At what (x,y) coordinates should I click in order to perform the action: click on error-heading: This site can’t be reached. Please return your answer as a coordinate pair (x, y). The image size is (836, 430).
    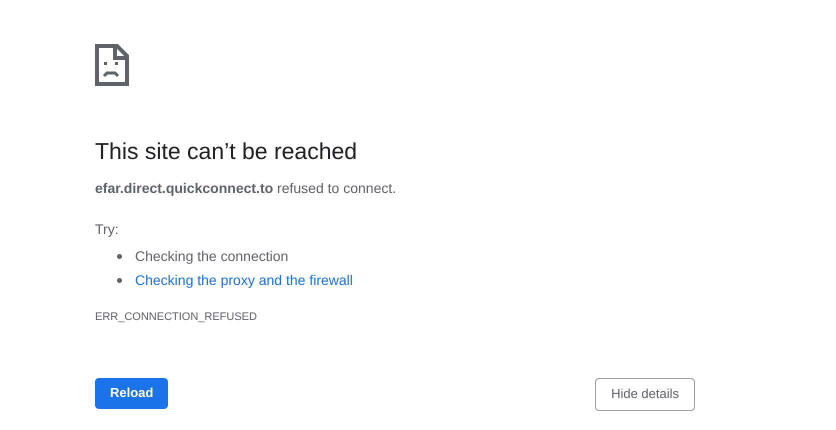
    Looking at the image, I should click on (226, 151).